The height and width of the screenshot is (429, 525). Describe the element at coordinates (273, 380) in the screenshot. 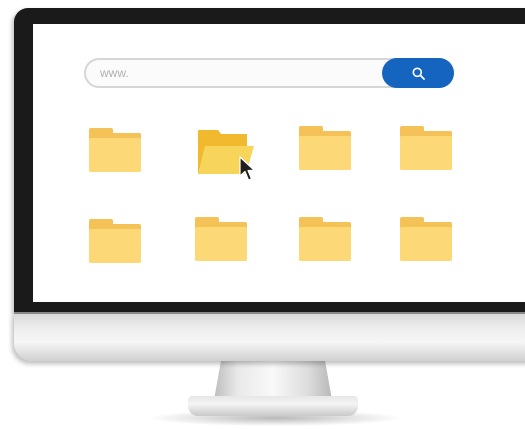

I see `monitor-stand-neck` at that location.